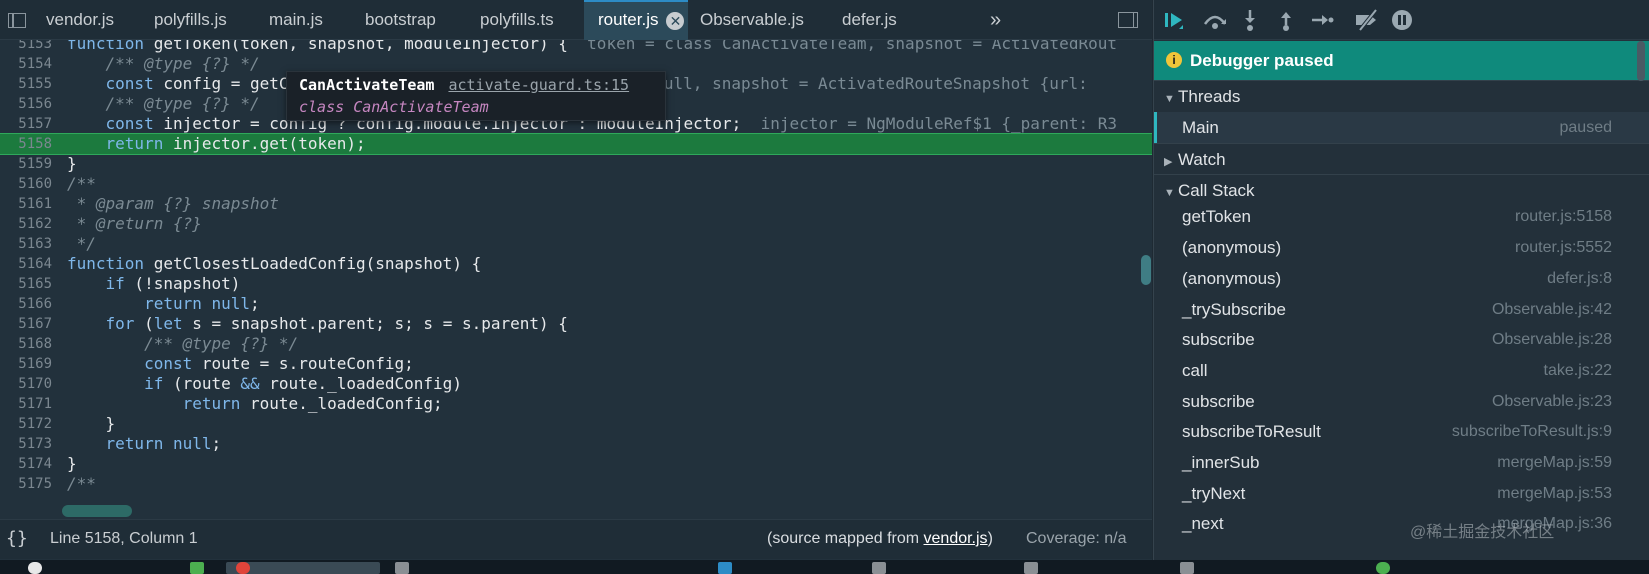 The image size is (1649, 574). What do you see at coordinates (144, 323) in the screenshot?
I see `code-token: (` at bounding box center [144, 323].